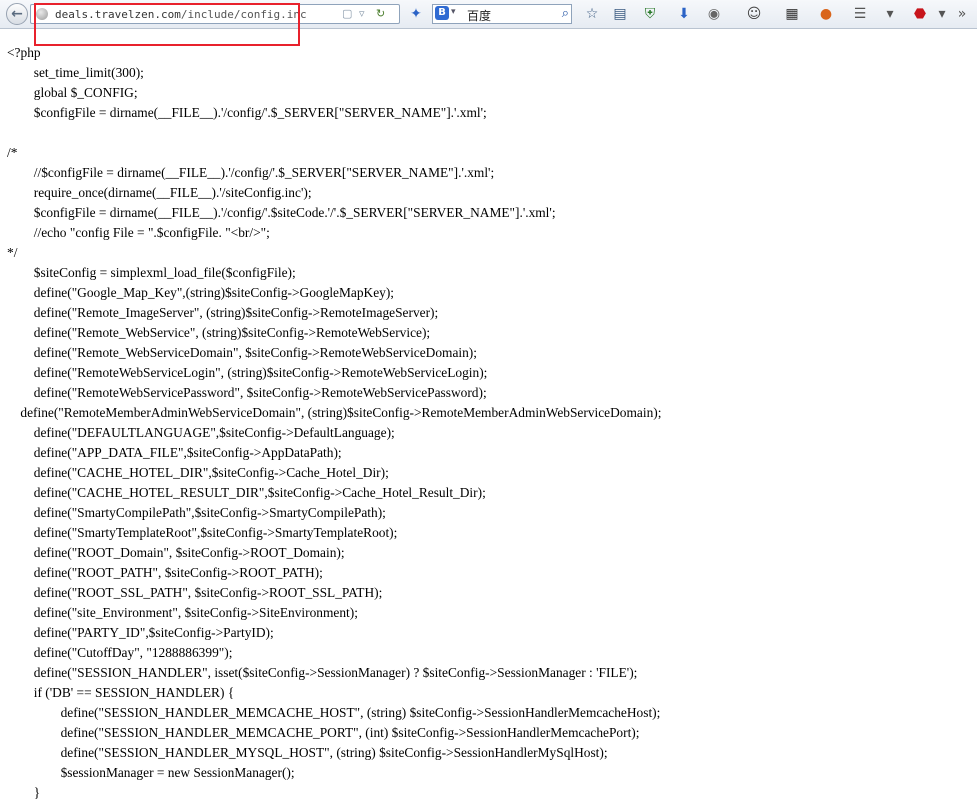  Describe the element at coordinates (347, 13) in the screenshot. I see `page-info-icon: ▢` at that location.